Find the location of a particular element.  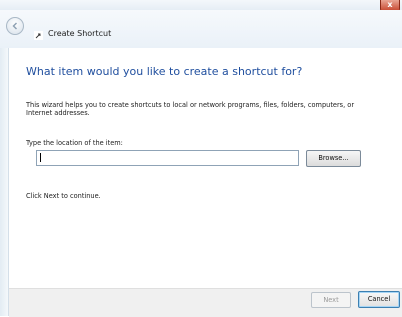

window-frame-top is located at coordinates (201, 5).